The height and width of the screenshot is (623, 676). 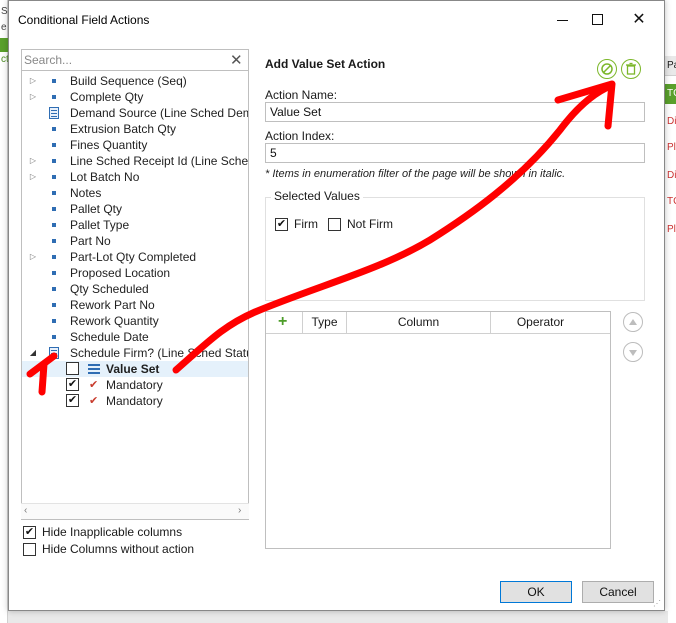 What do you see at coordinates (33, 353) in the screenshot?
I see `collapse-arrow-icon: ◢` at bounding box center [33, 353].